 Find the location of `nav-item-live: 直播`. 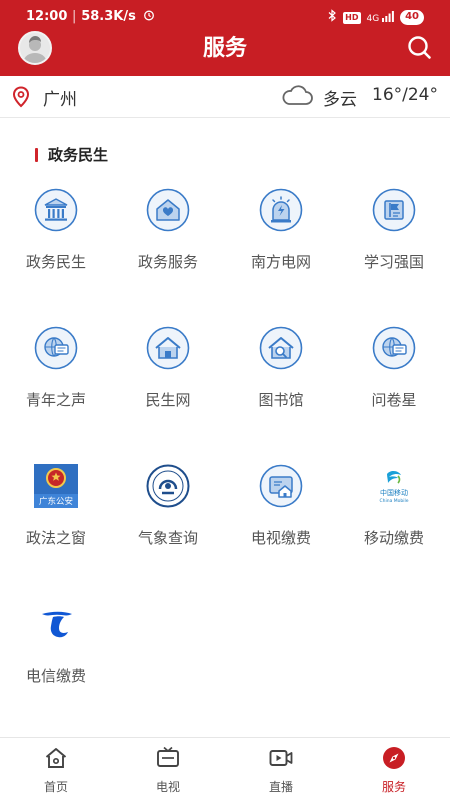

nav-item-live: 直播 is located at coordinates (281, 769).